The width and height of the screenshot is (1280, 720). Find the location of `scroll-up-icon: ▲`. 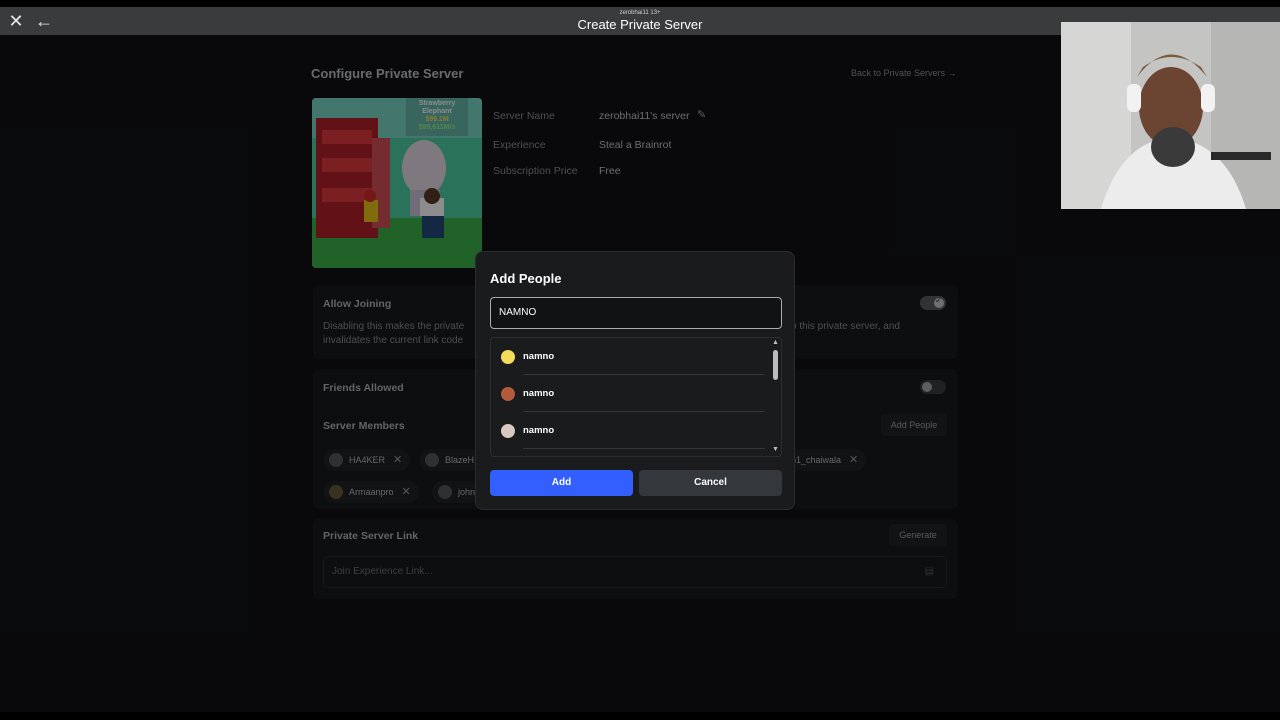

scroll-up-icon: ▲ is located at coordinates (775, 342).